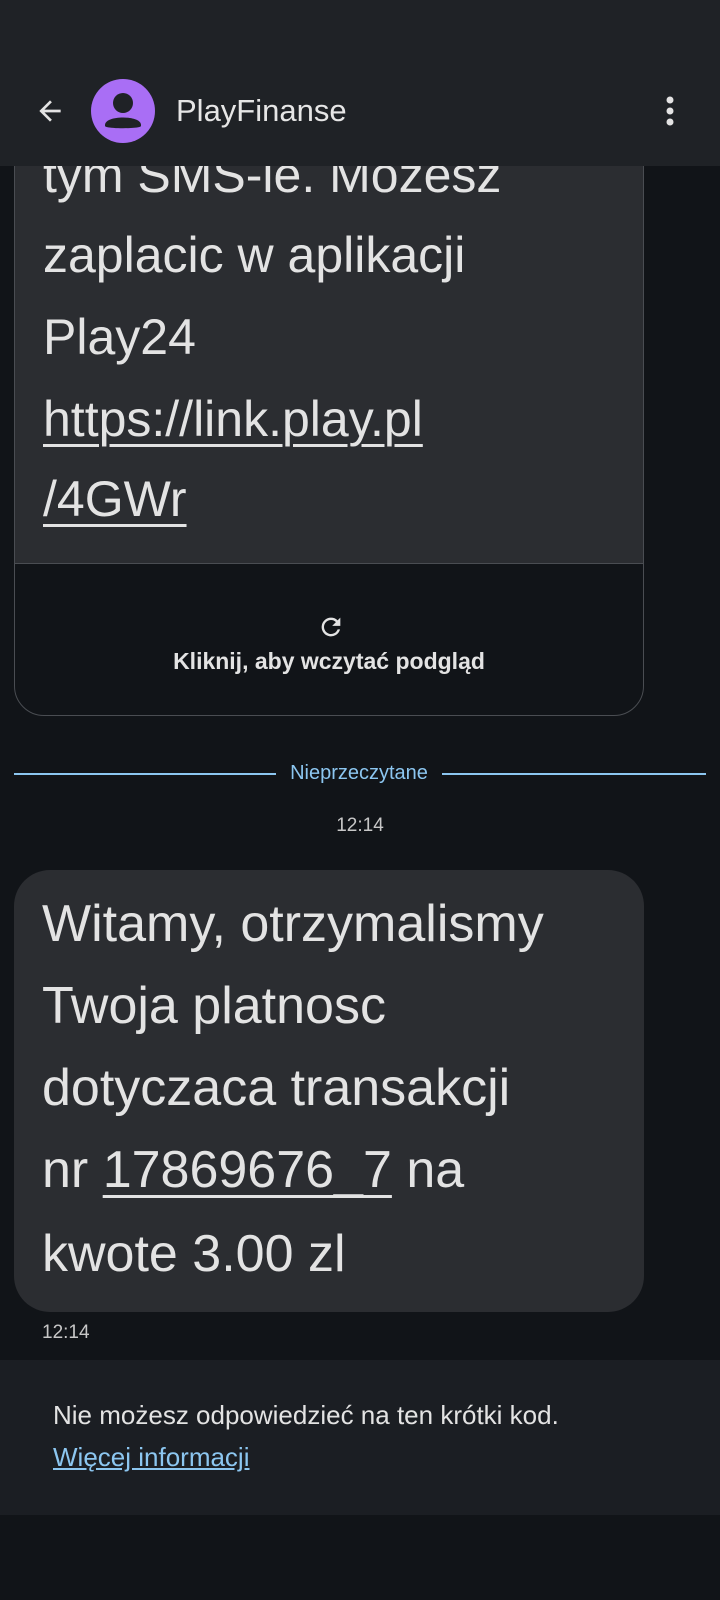 This screenshot has height=1600, width=720. What do you see at coordinates (151, 1457) in the screenshot?
I see `more-info-link: Więcej informacji` at bounding box center [151, 1457].